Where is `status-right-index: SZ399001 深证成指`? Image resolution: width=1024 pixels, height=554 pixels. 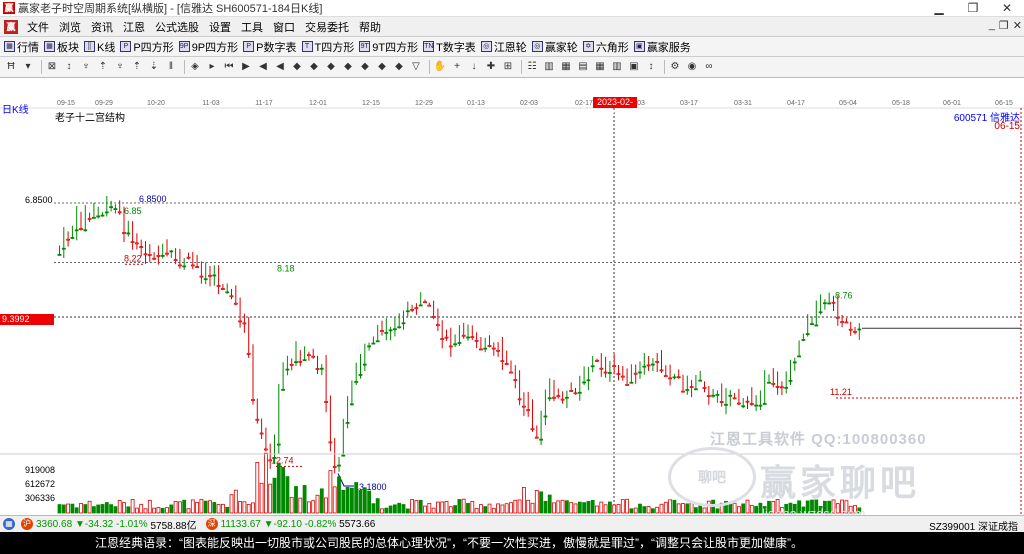
status-right-index: SZ399001 深证成指 is located at coordinates (973, 525).